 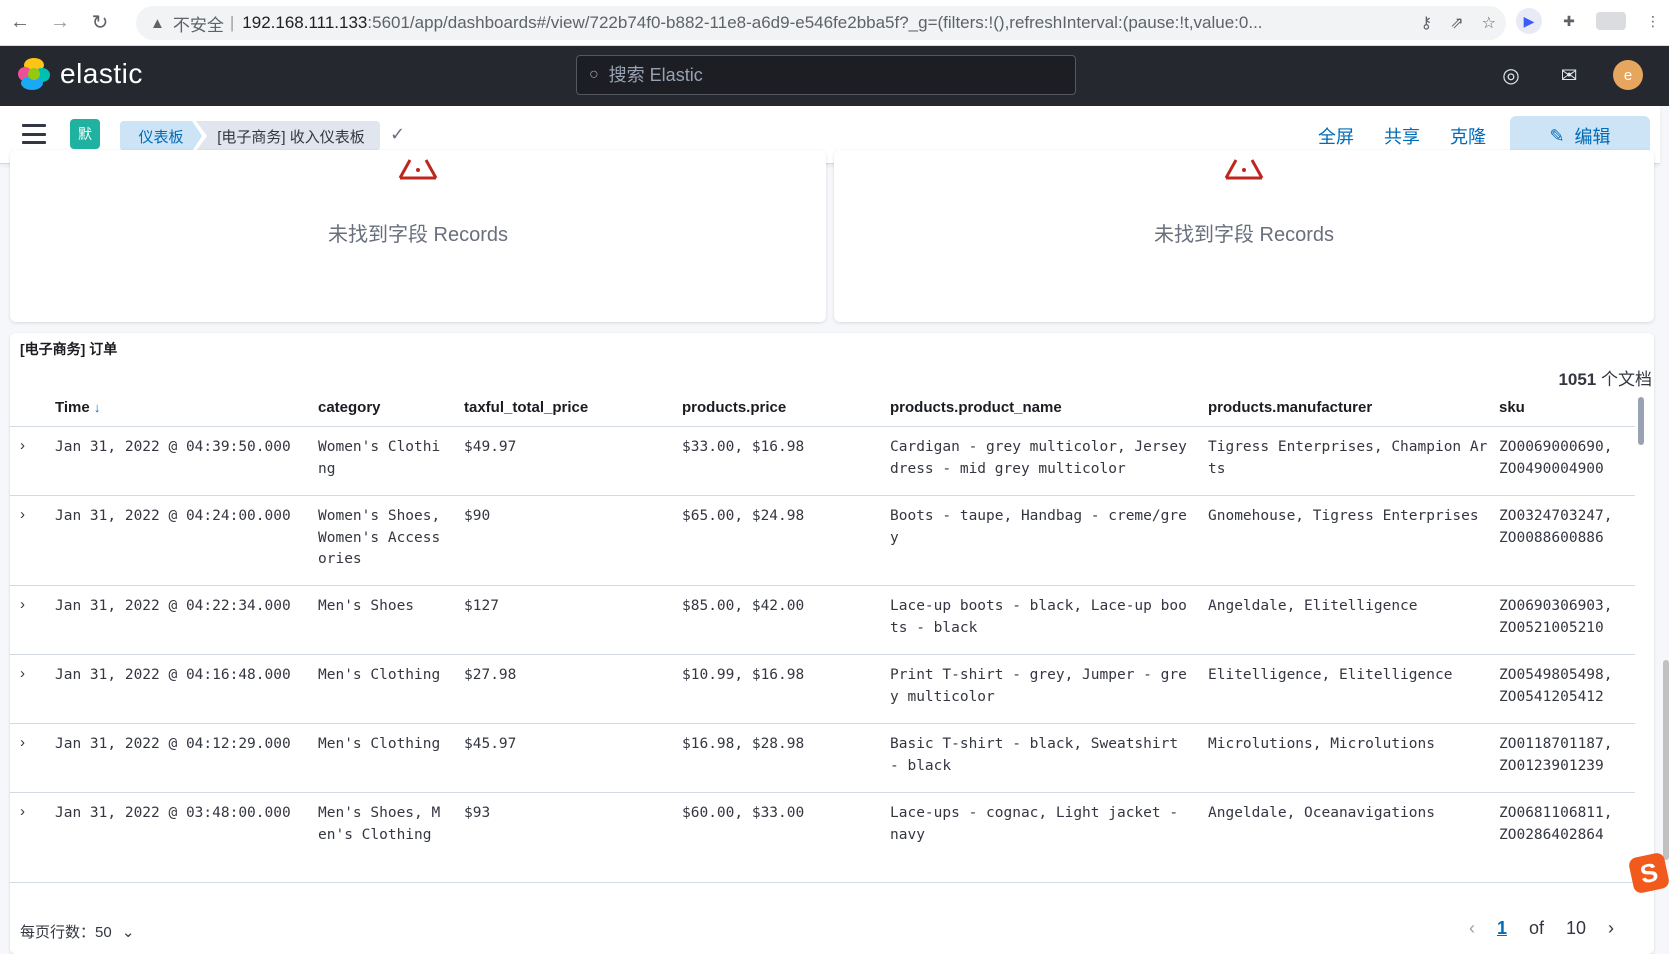 I want to click on current-page: 1, so click(x=1502, y=928).